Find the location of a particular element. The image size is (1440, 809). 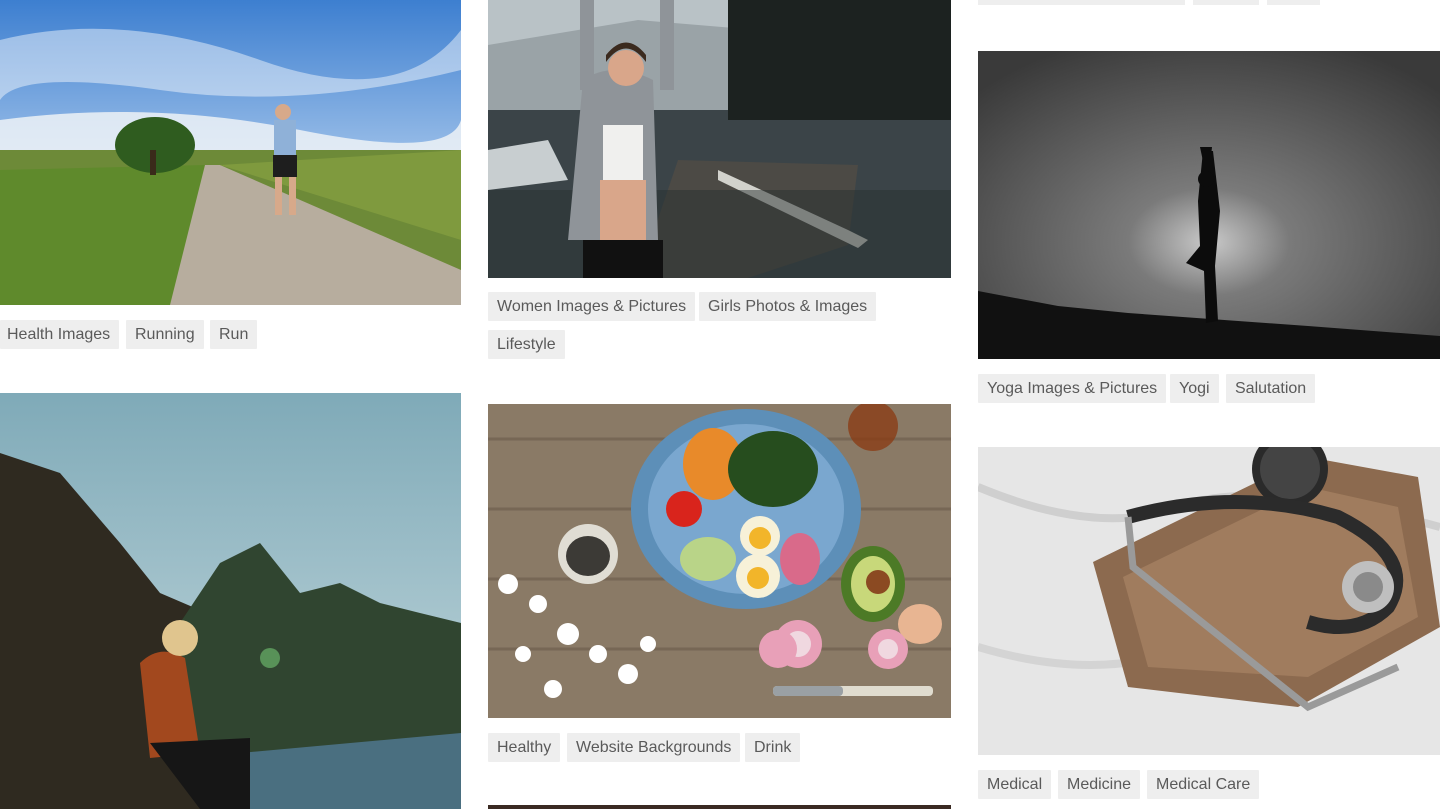

tag-salutation: Salutation is located at coordinates (1271, 388).